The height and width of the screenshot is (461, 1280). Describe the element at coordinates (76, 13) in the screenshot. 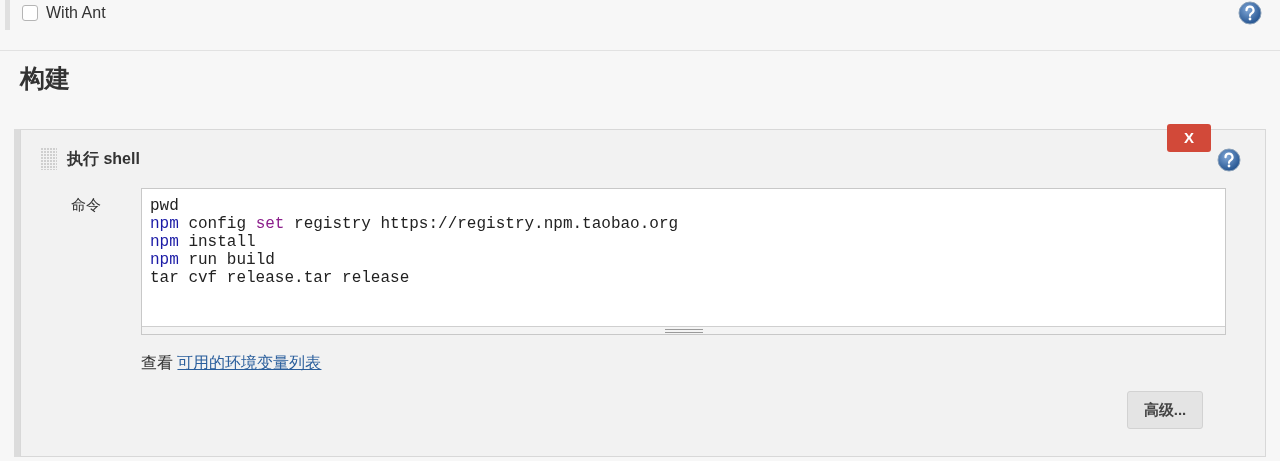

I see `option-label: With Ant` at that location.